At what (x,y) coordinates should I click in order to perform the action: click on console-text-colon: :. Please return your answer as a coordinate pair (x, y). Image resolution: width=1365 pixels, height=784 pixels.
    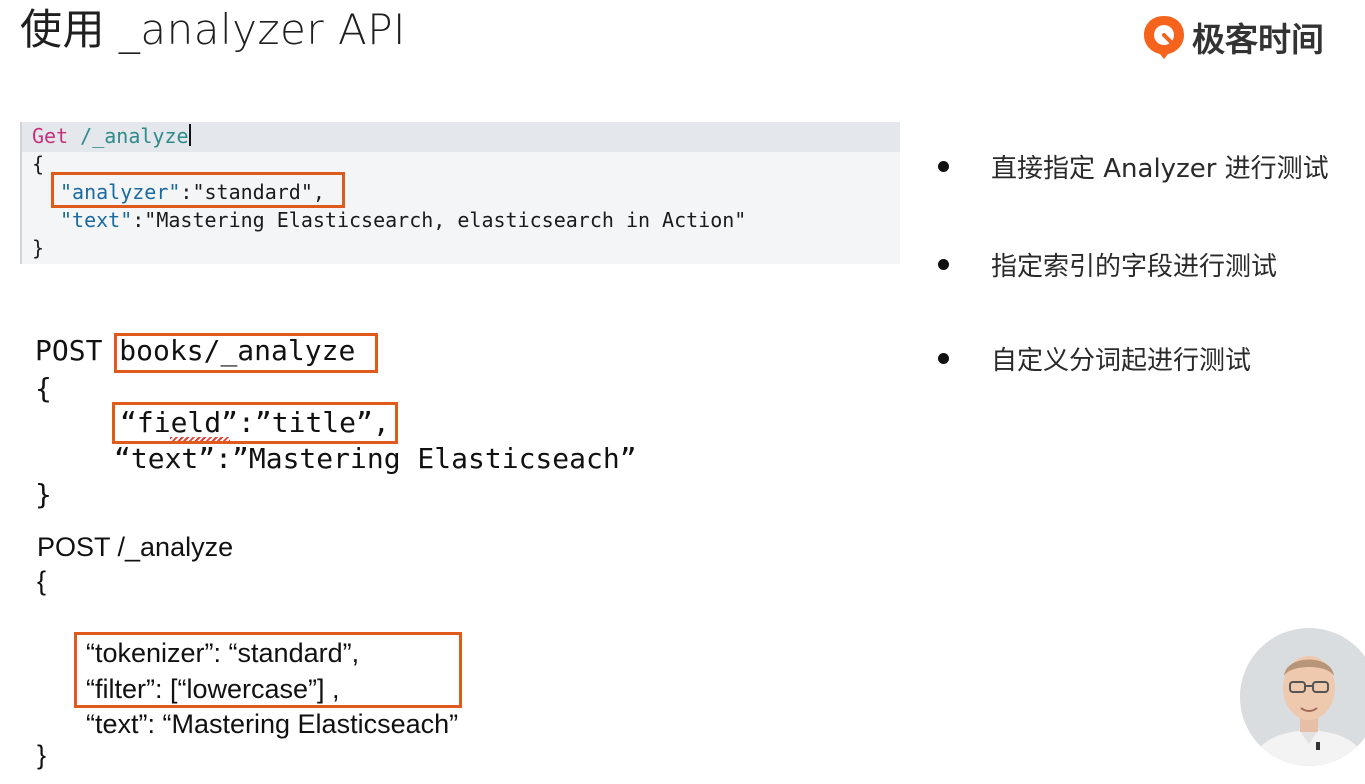
    Looking at the image, I should click on (138, 220).